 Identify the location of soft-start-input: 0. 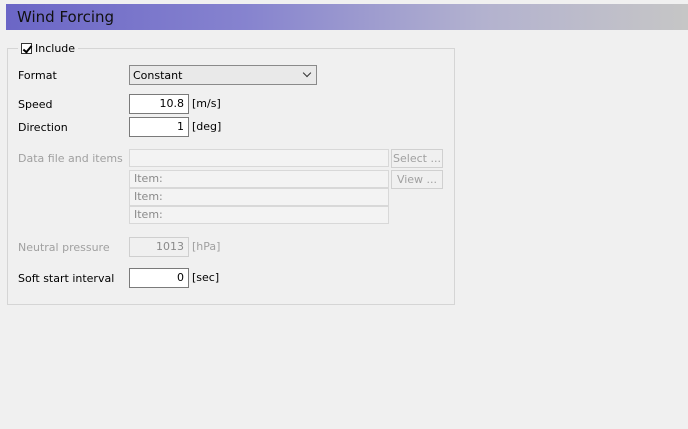
(159, 278).